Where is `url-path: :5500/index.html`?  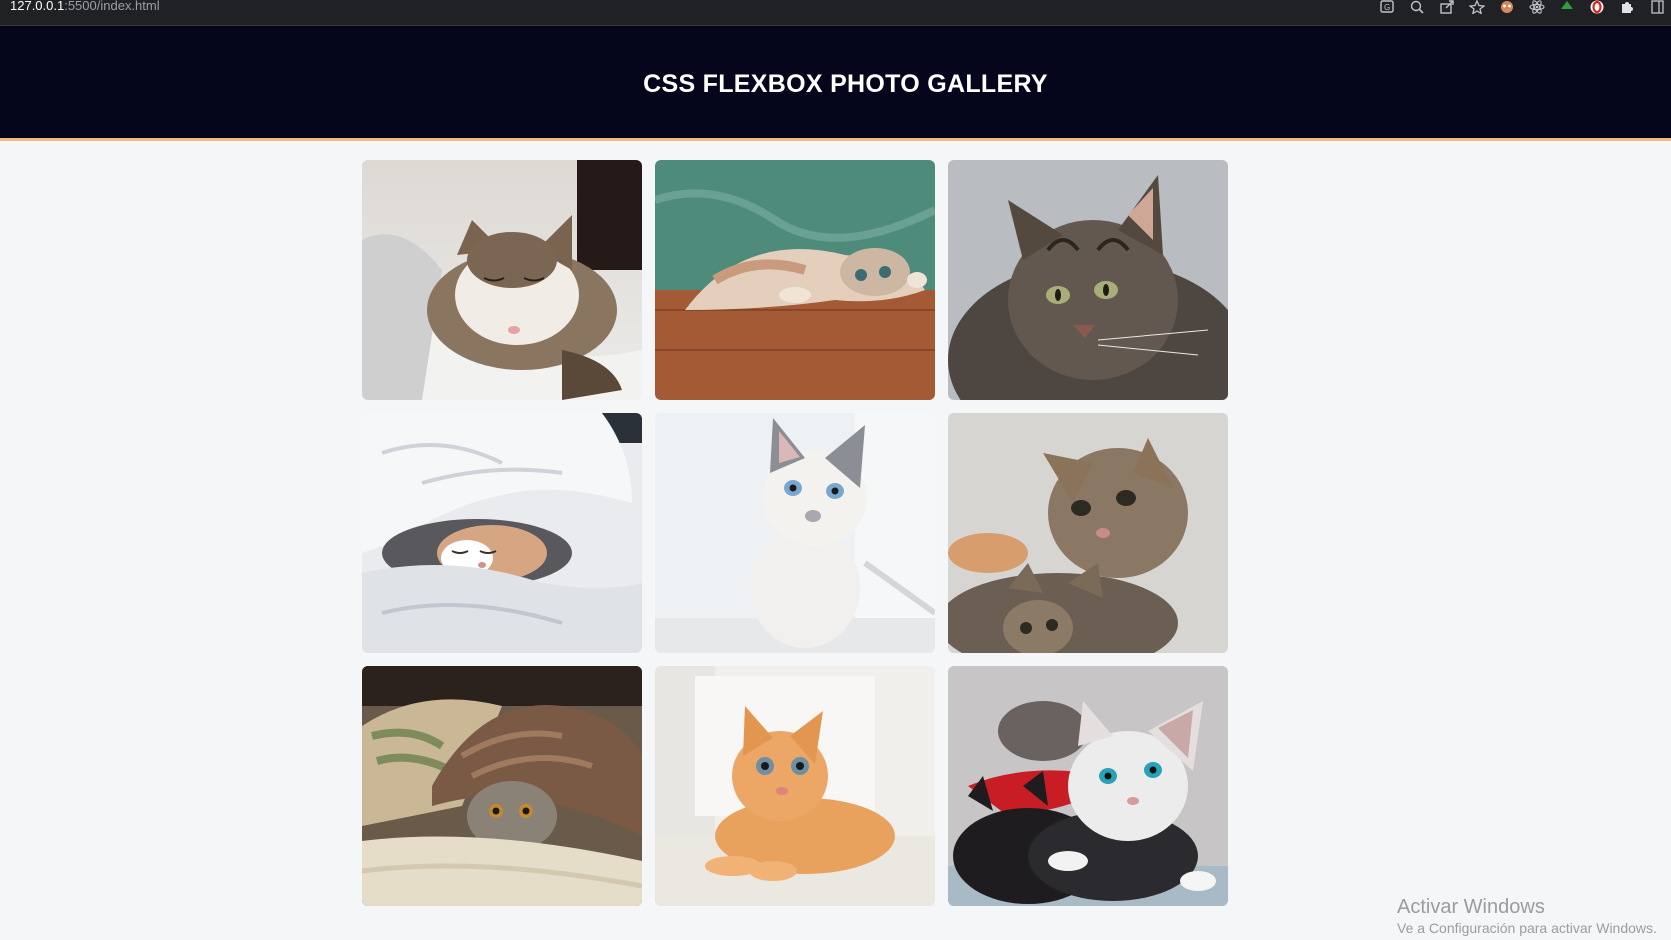
url-path: :5500/index.html is located at coordinates (112, 6).